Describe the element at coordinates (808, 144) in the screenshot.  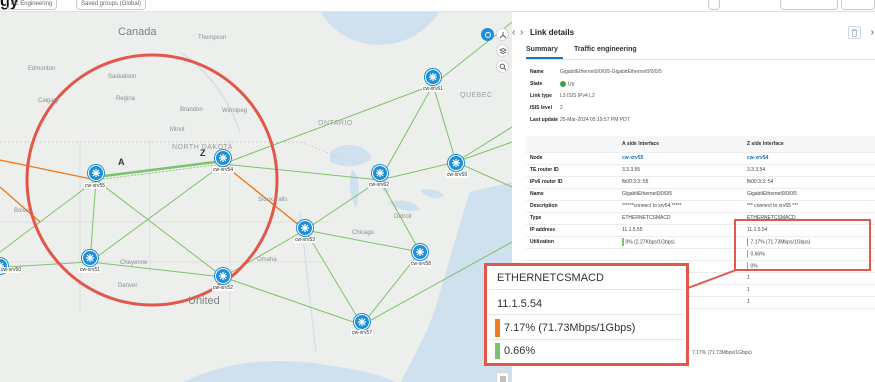
I see `table-header-z: Z side Interface` at that location.